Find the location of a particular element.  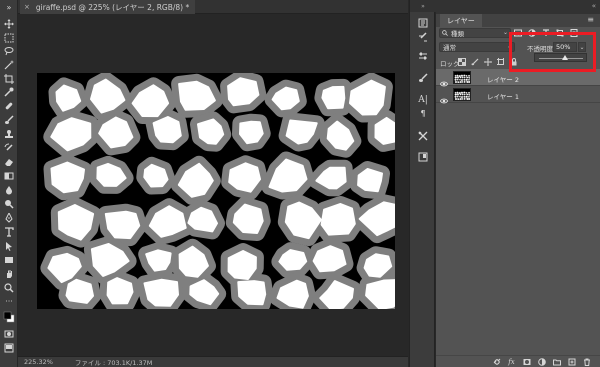

zoom-level: 225.32% is located at coordinates (38, 362).